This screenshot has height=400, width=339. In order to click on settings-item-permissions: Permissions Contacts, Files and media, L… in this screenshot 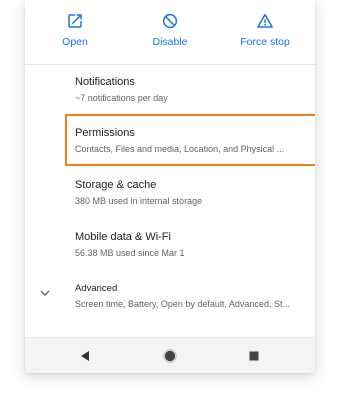, I will do `click(191, 141)`.